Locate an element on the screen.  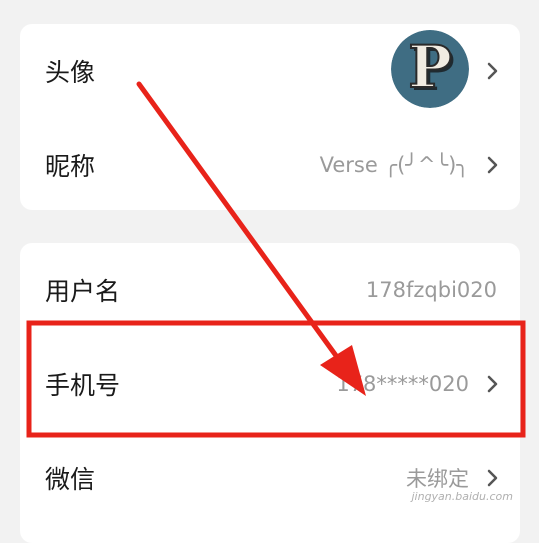
avatar: P P is located at coordinates (430, 69).